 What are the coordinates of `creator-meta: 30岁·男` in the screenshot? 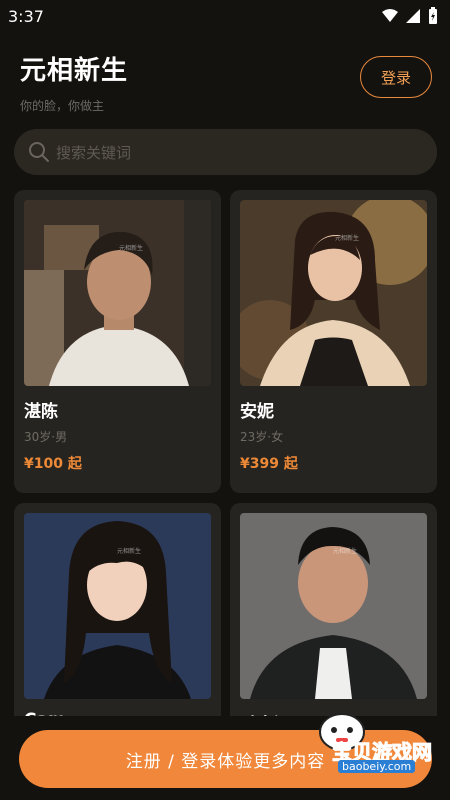 It's located at (46, 437).